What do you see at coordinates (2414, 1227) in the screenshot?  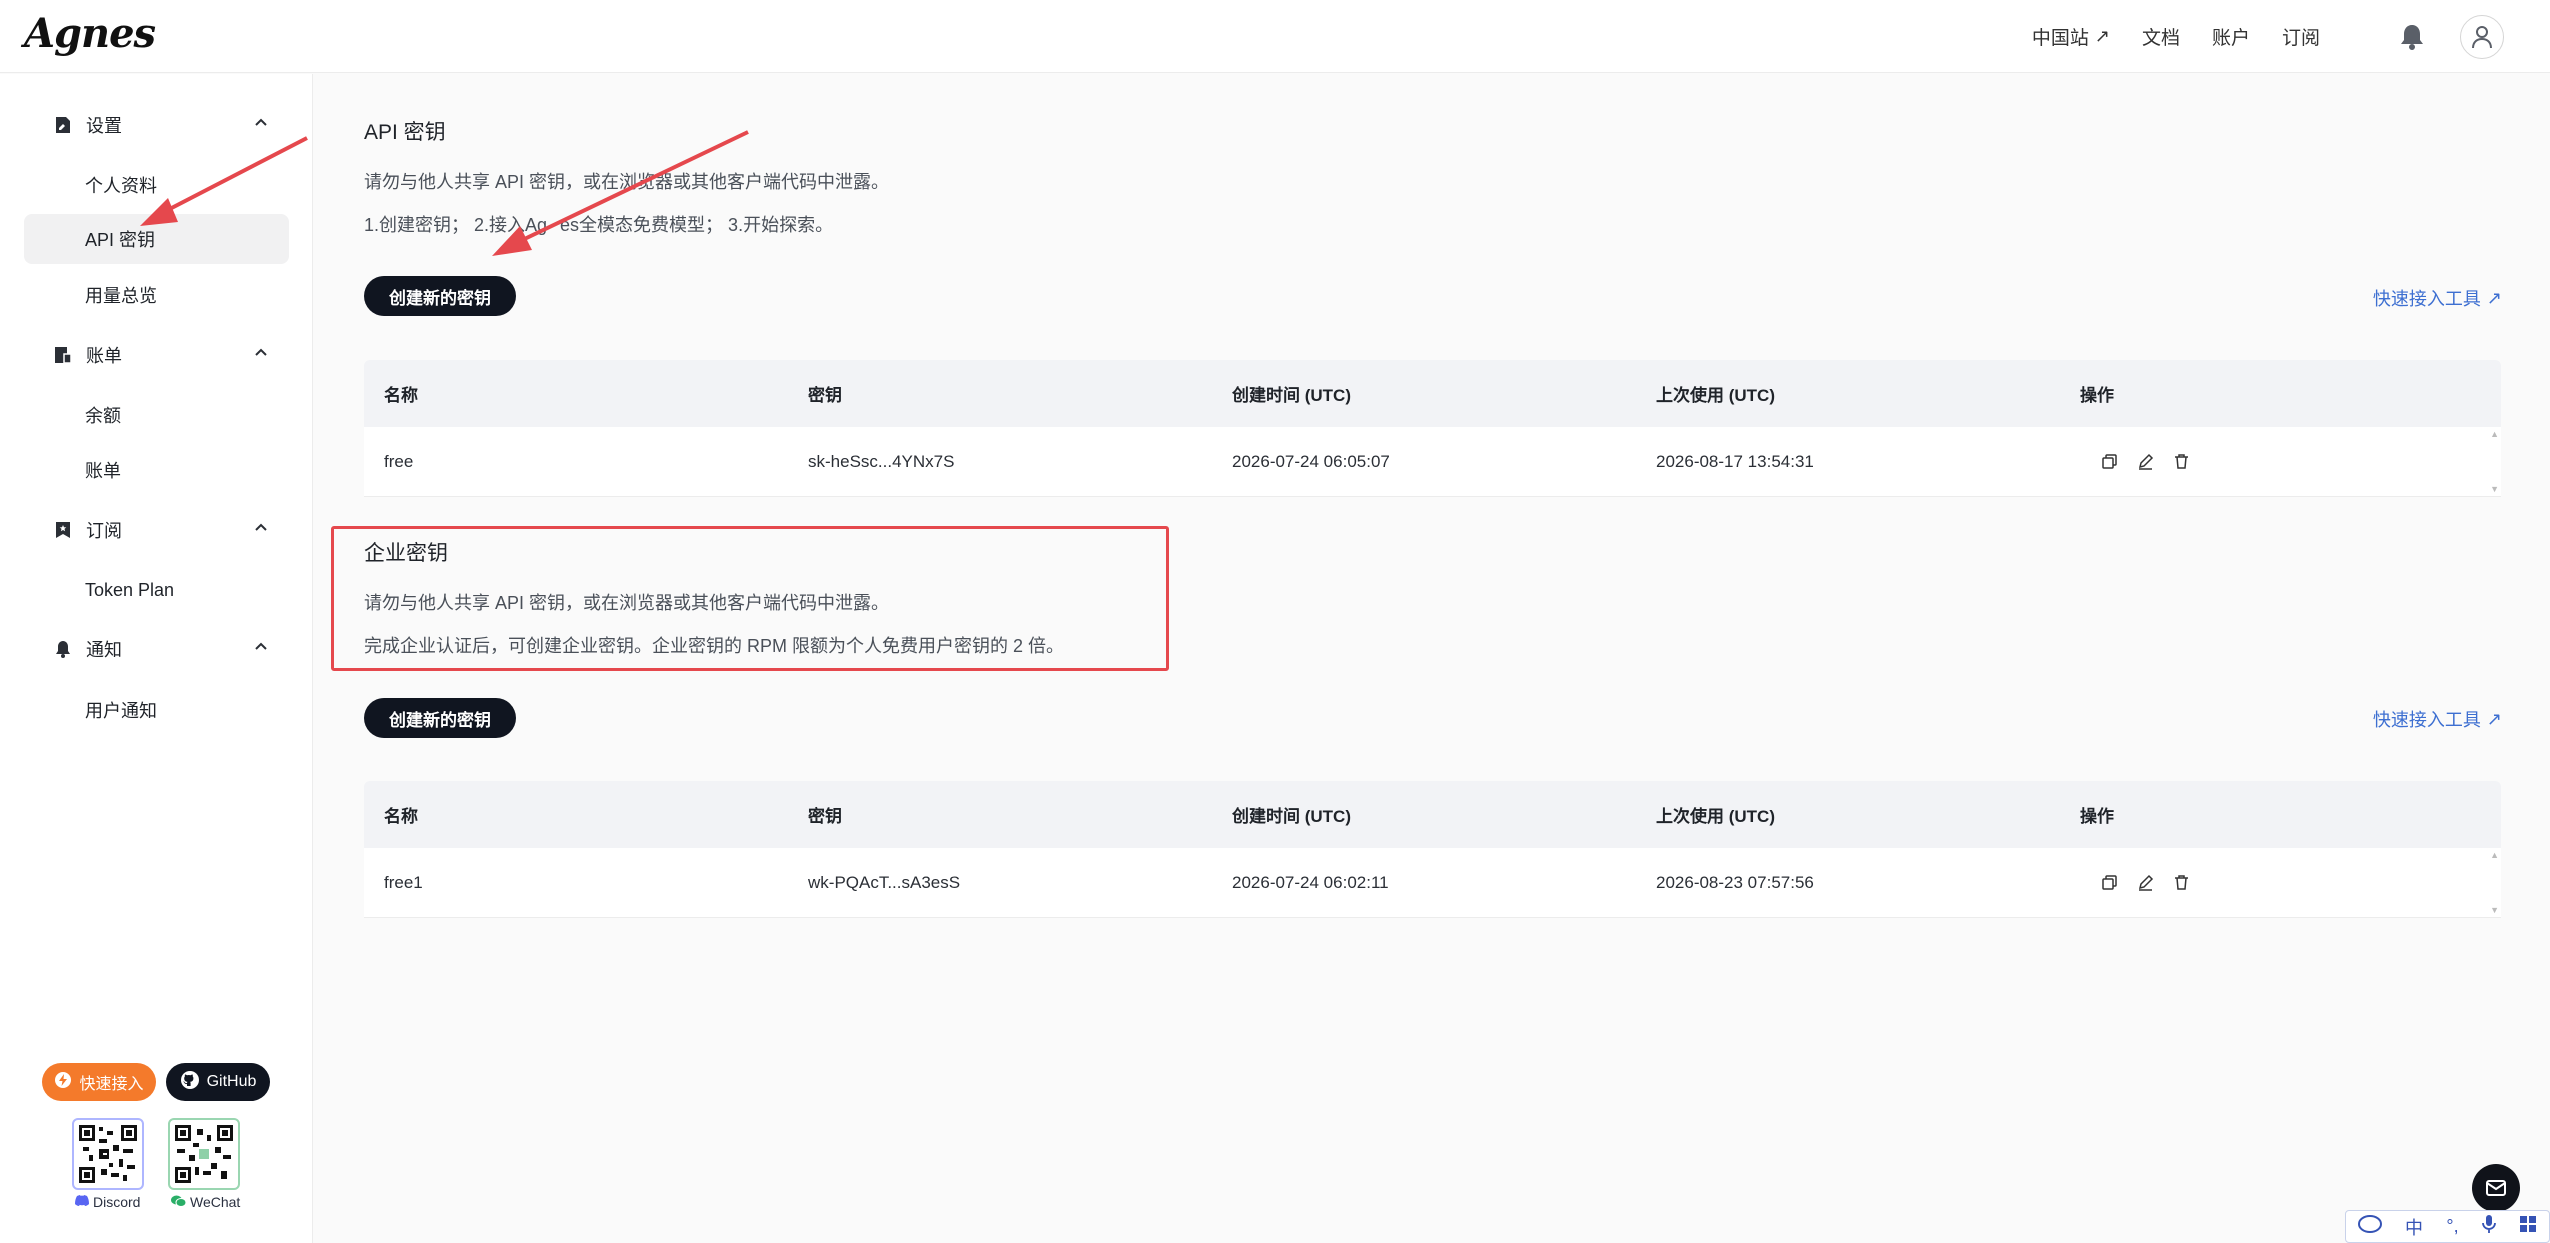 I see `ime-language: 中` at bounding box center [2414, 1227].